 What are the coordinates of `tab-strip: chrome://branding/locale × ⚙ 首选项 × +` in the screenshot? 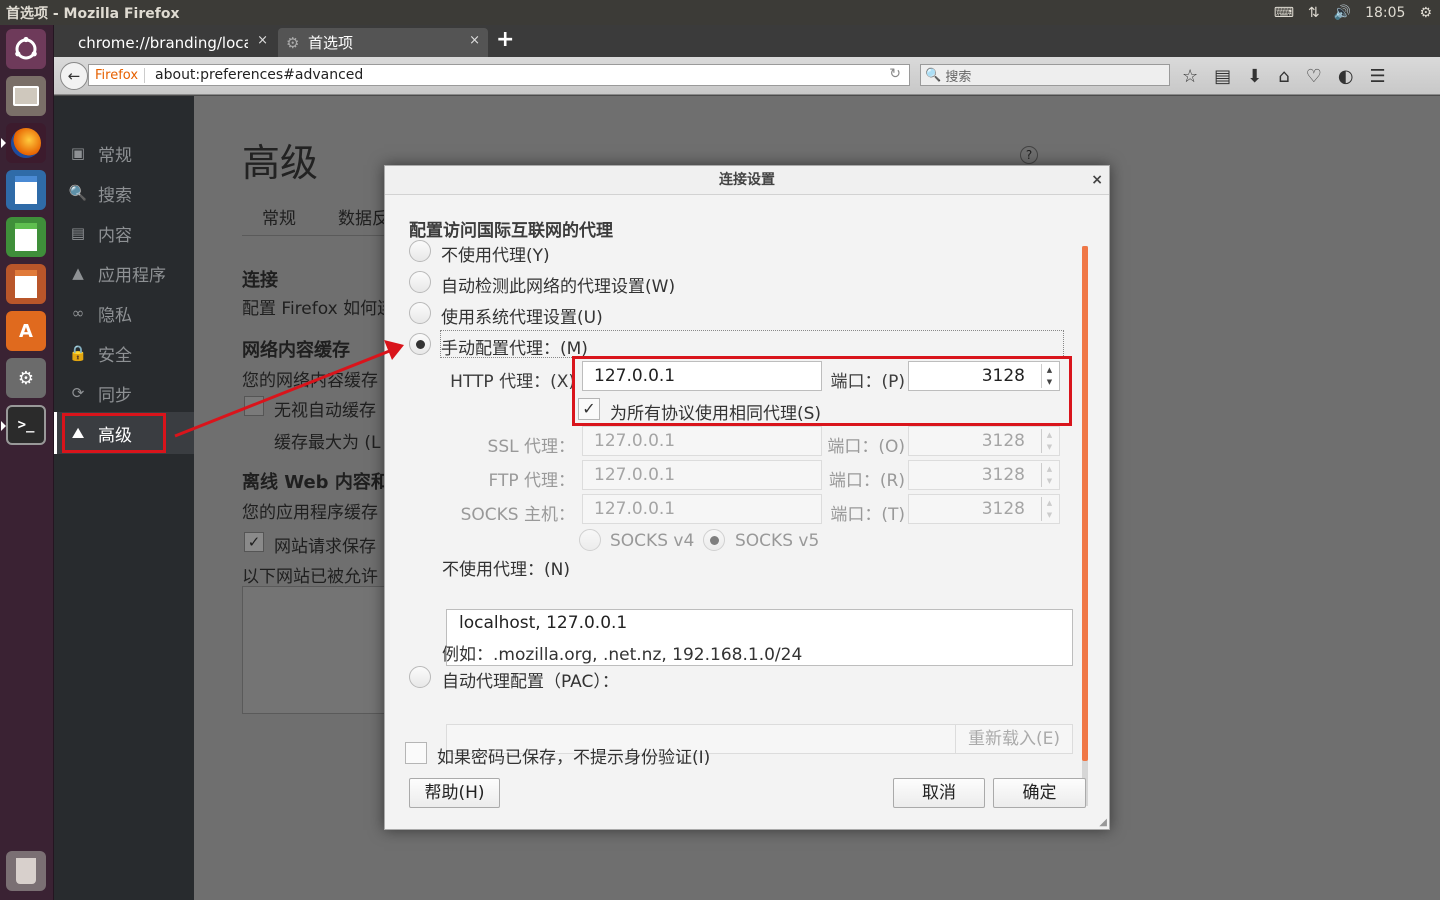 It's located at (747, 41).